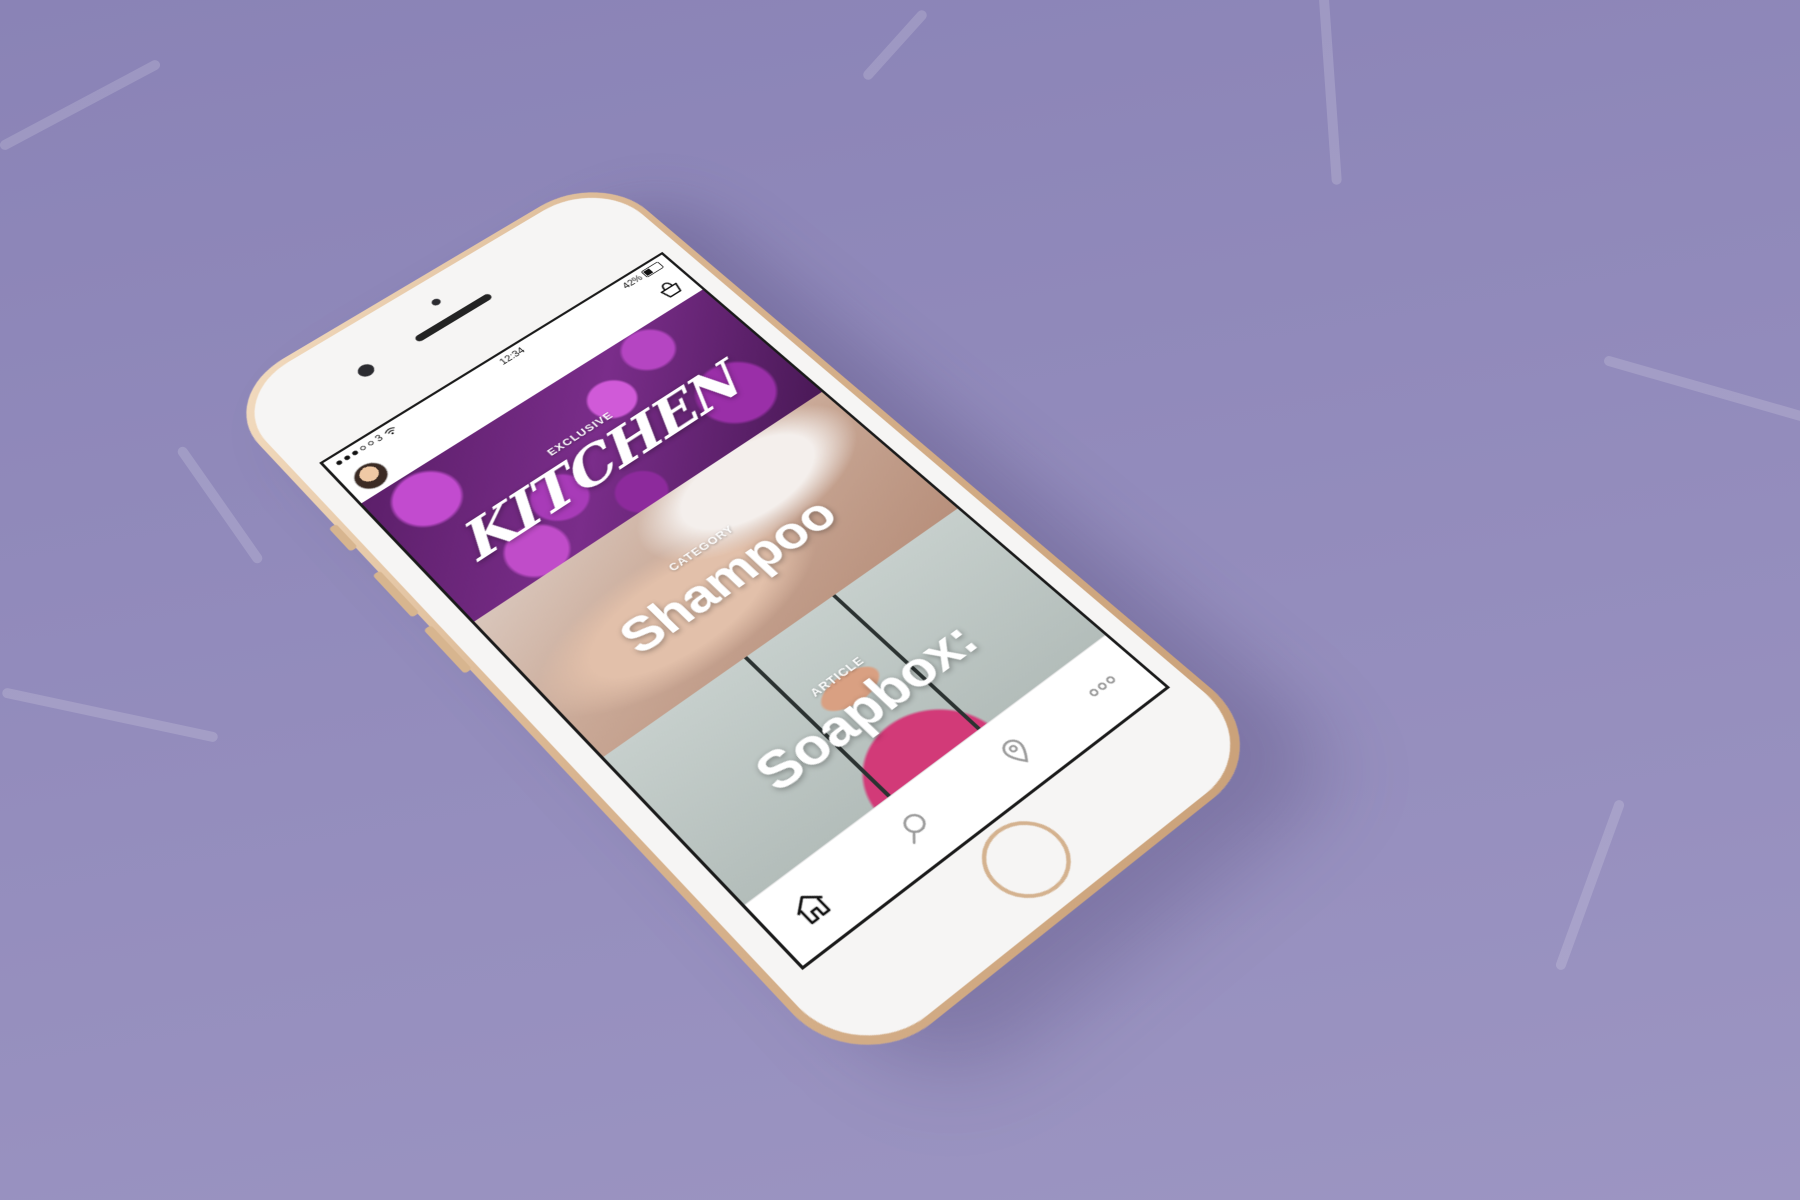 Image resolution: width=1800 pixels, height=1200 pixels. I want to click on search-icon, so click(915, 828).